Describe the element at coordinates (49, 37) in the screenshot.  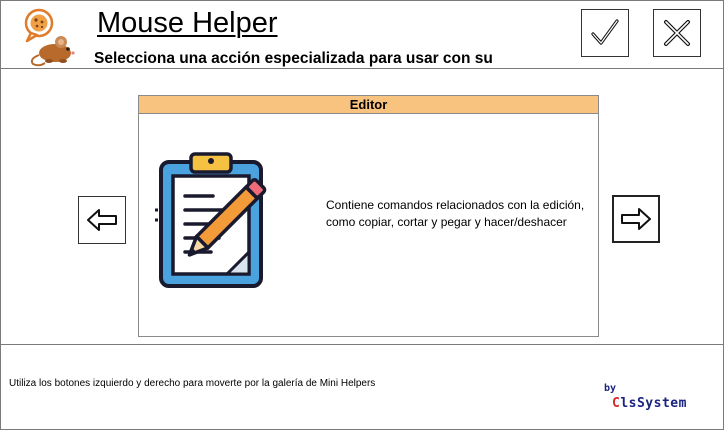
I see `mouse-cookie-icon` at that location.